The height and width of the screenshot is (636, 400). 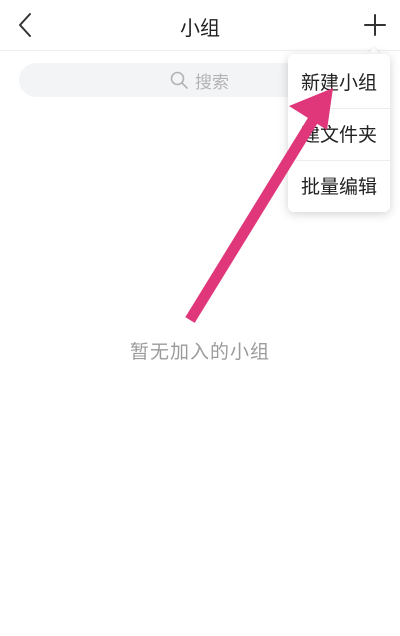 I want to click on menu-item-new-folder: 建文件夹, so click(x=339, y=135).